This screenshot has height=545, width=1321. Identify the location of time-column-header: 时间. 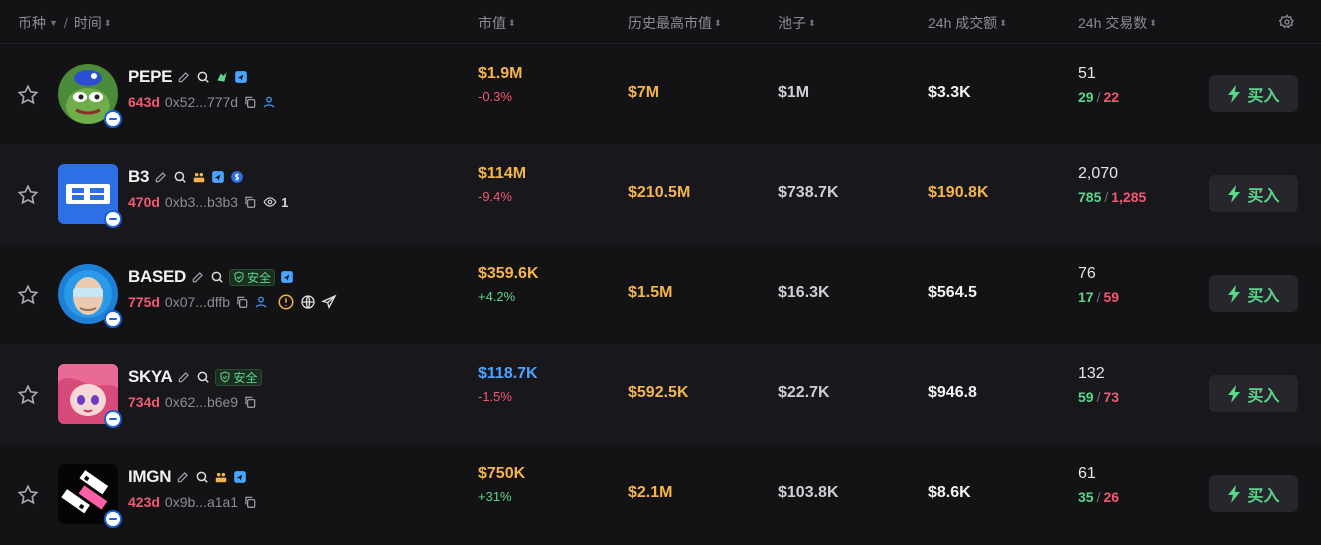
(88, 23).